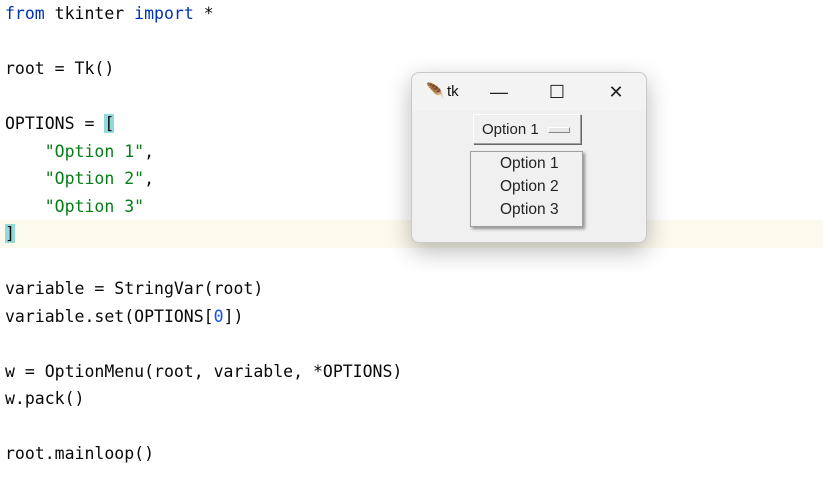  Describe the element at coordinates (526, 186) in the screenshot. I see `menu-item-option-2: Option 2` at that location.